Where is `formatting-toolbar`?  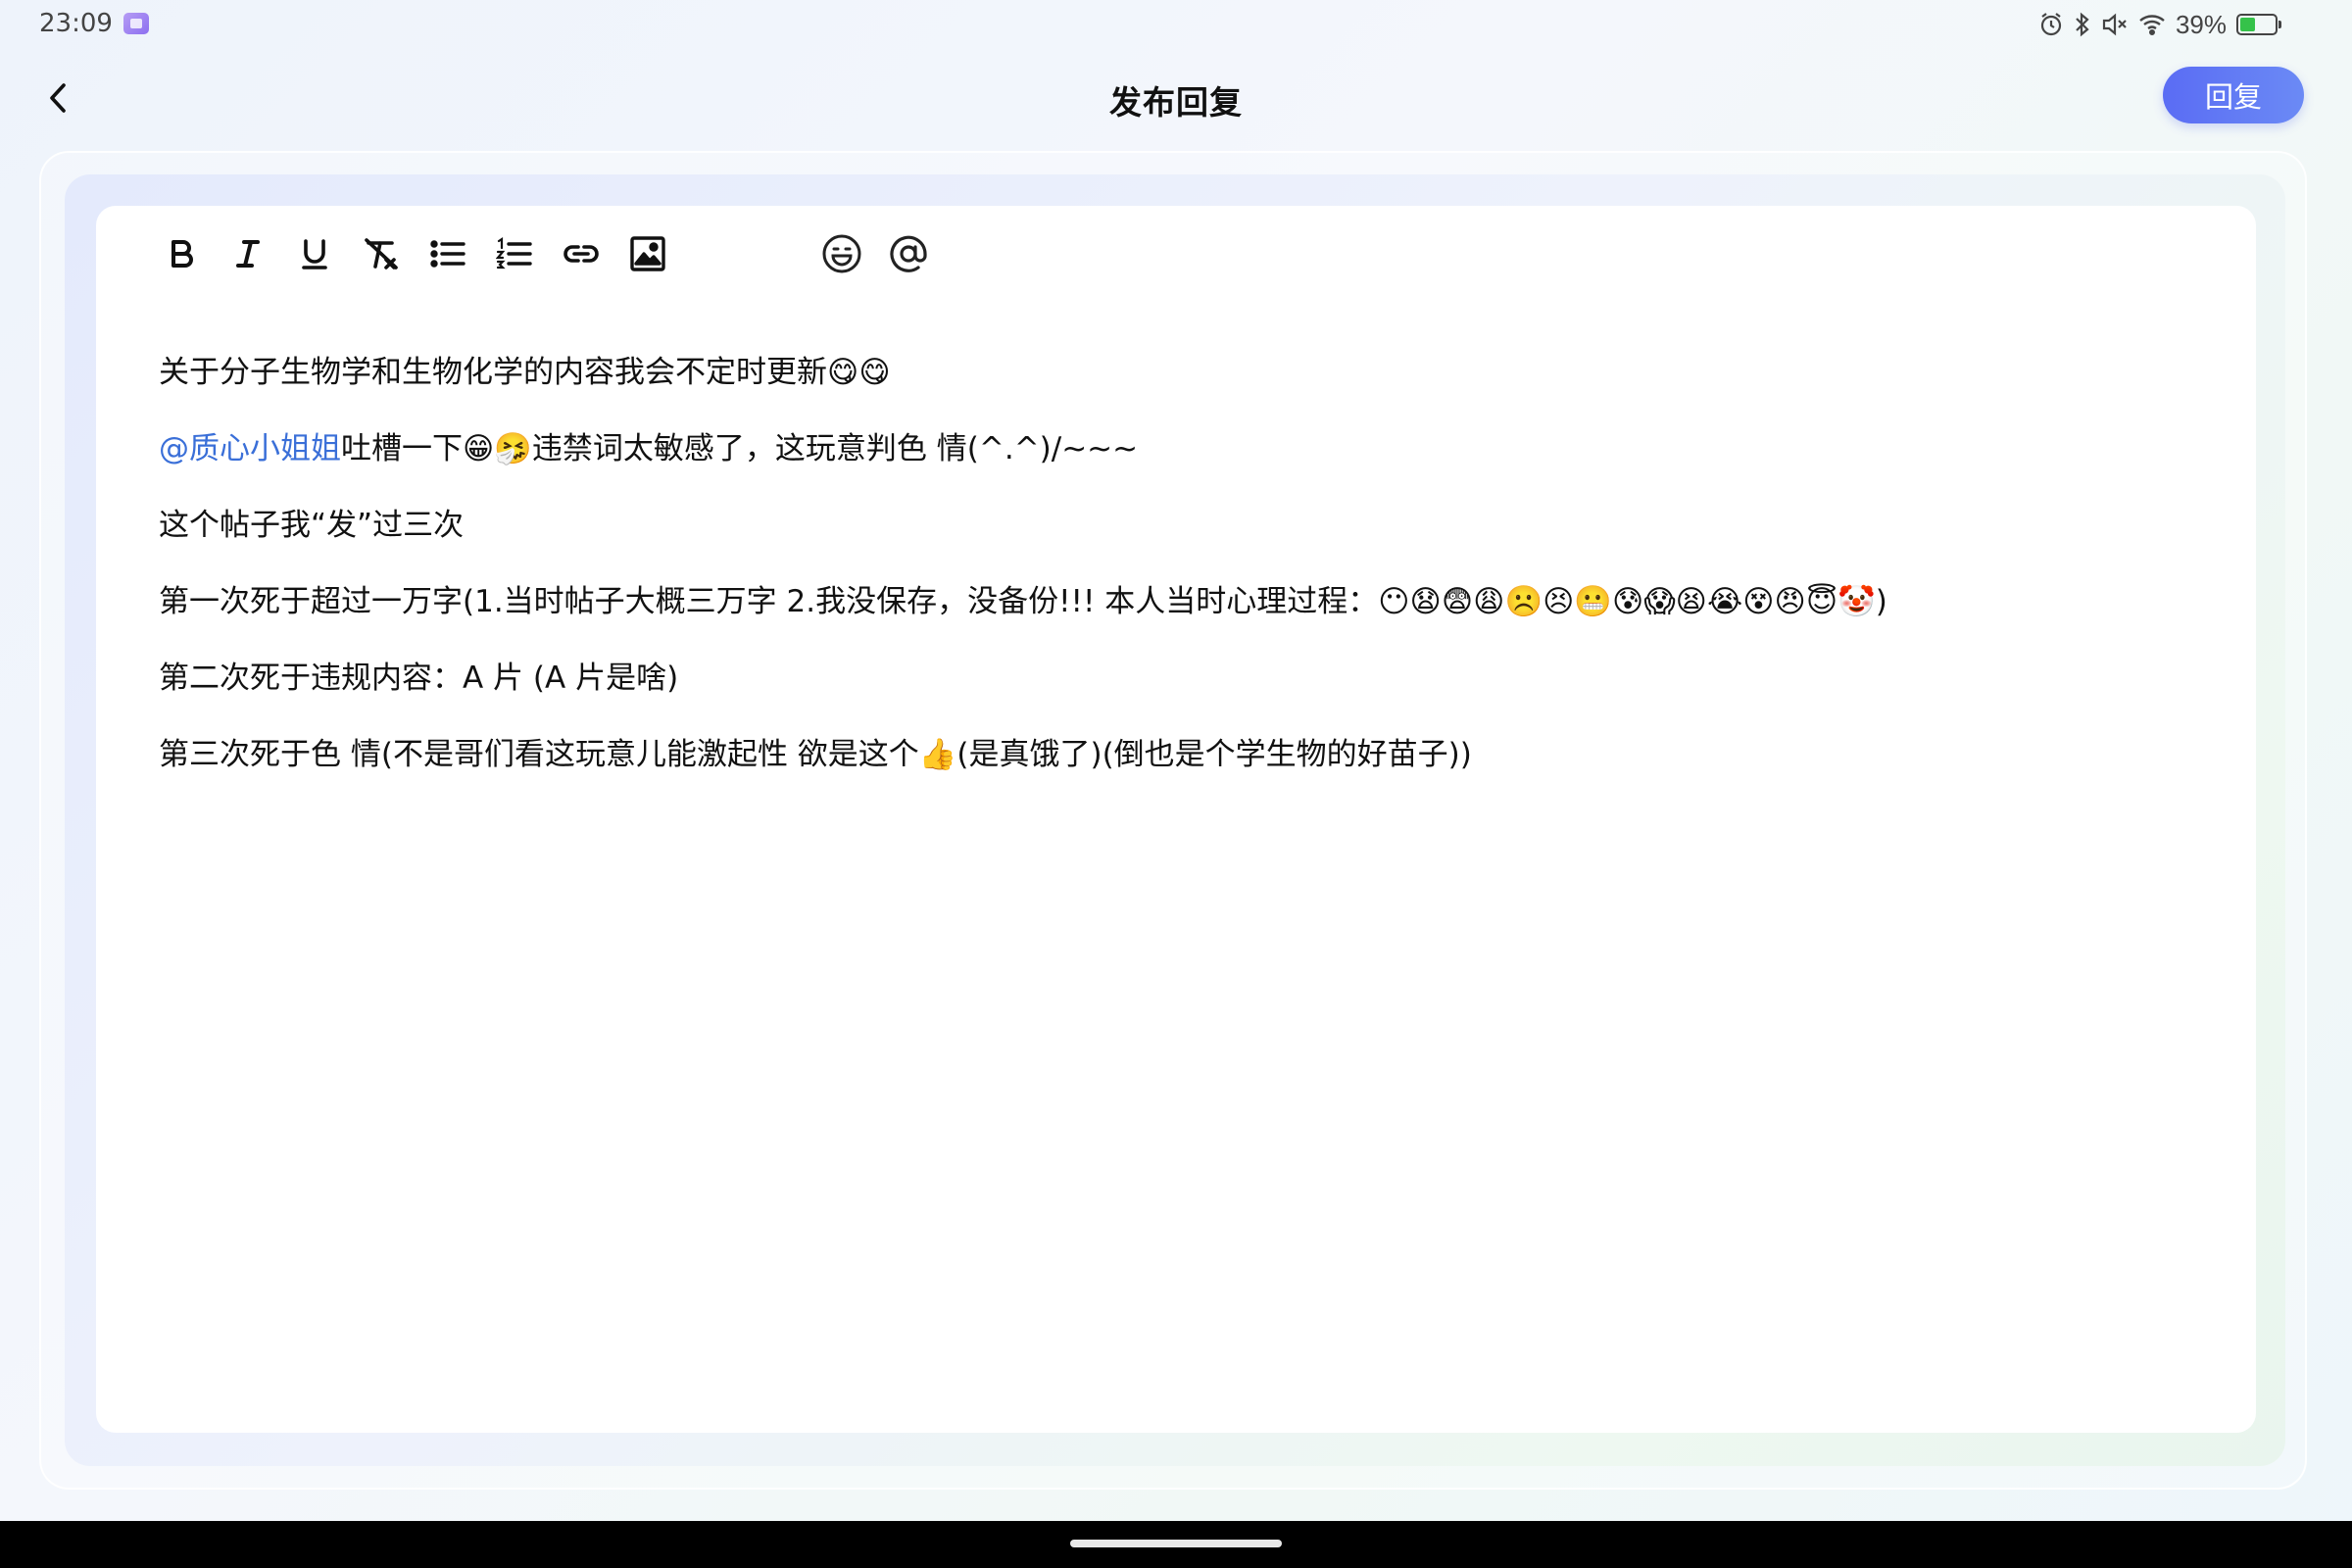 formatting-toolbar is located at coordinates (554, 253).